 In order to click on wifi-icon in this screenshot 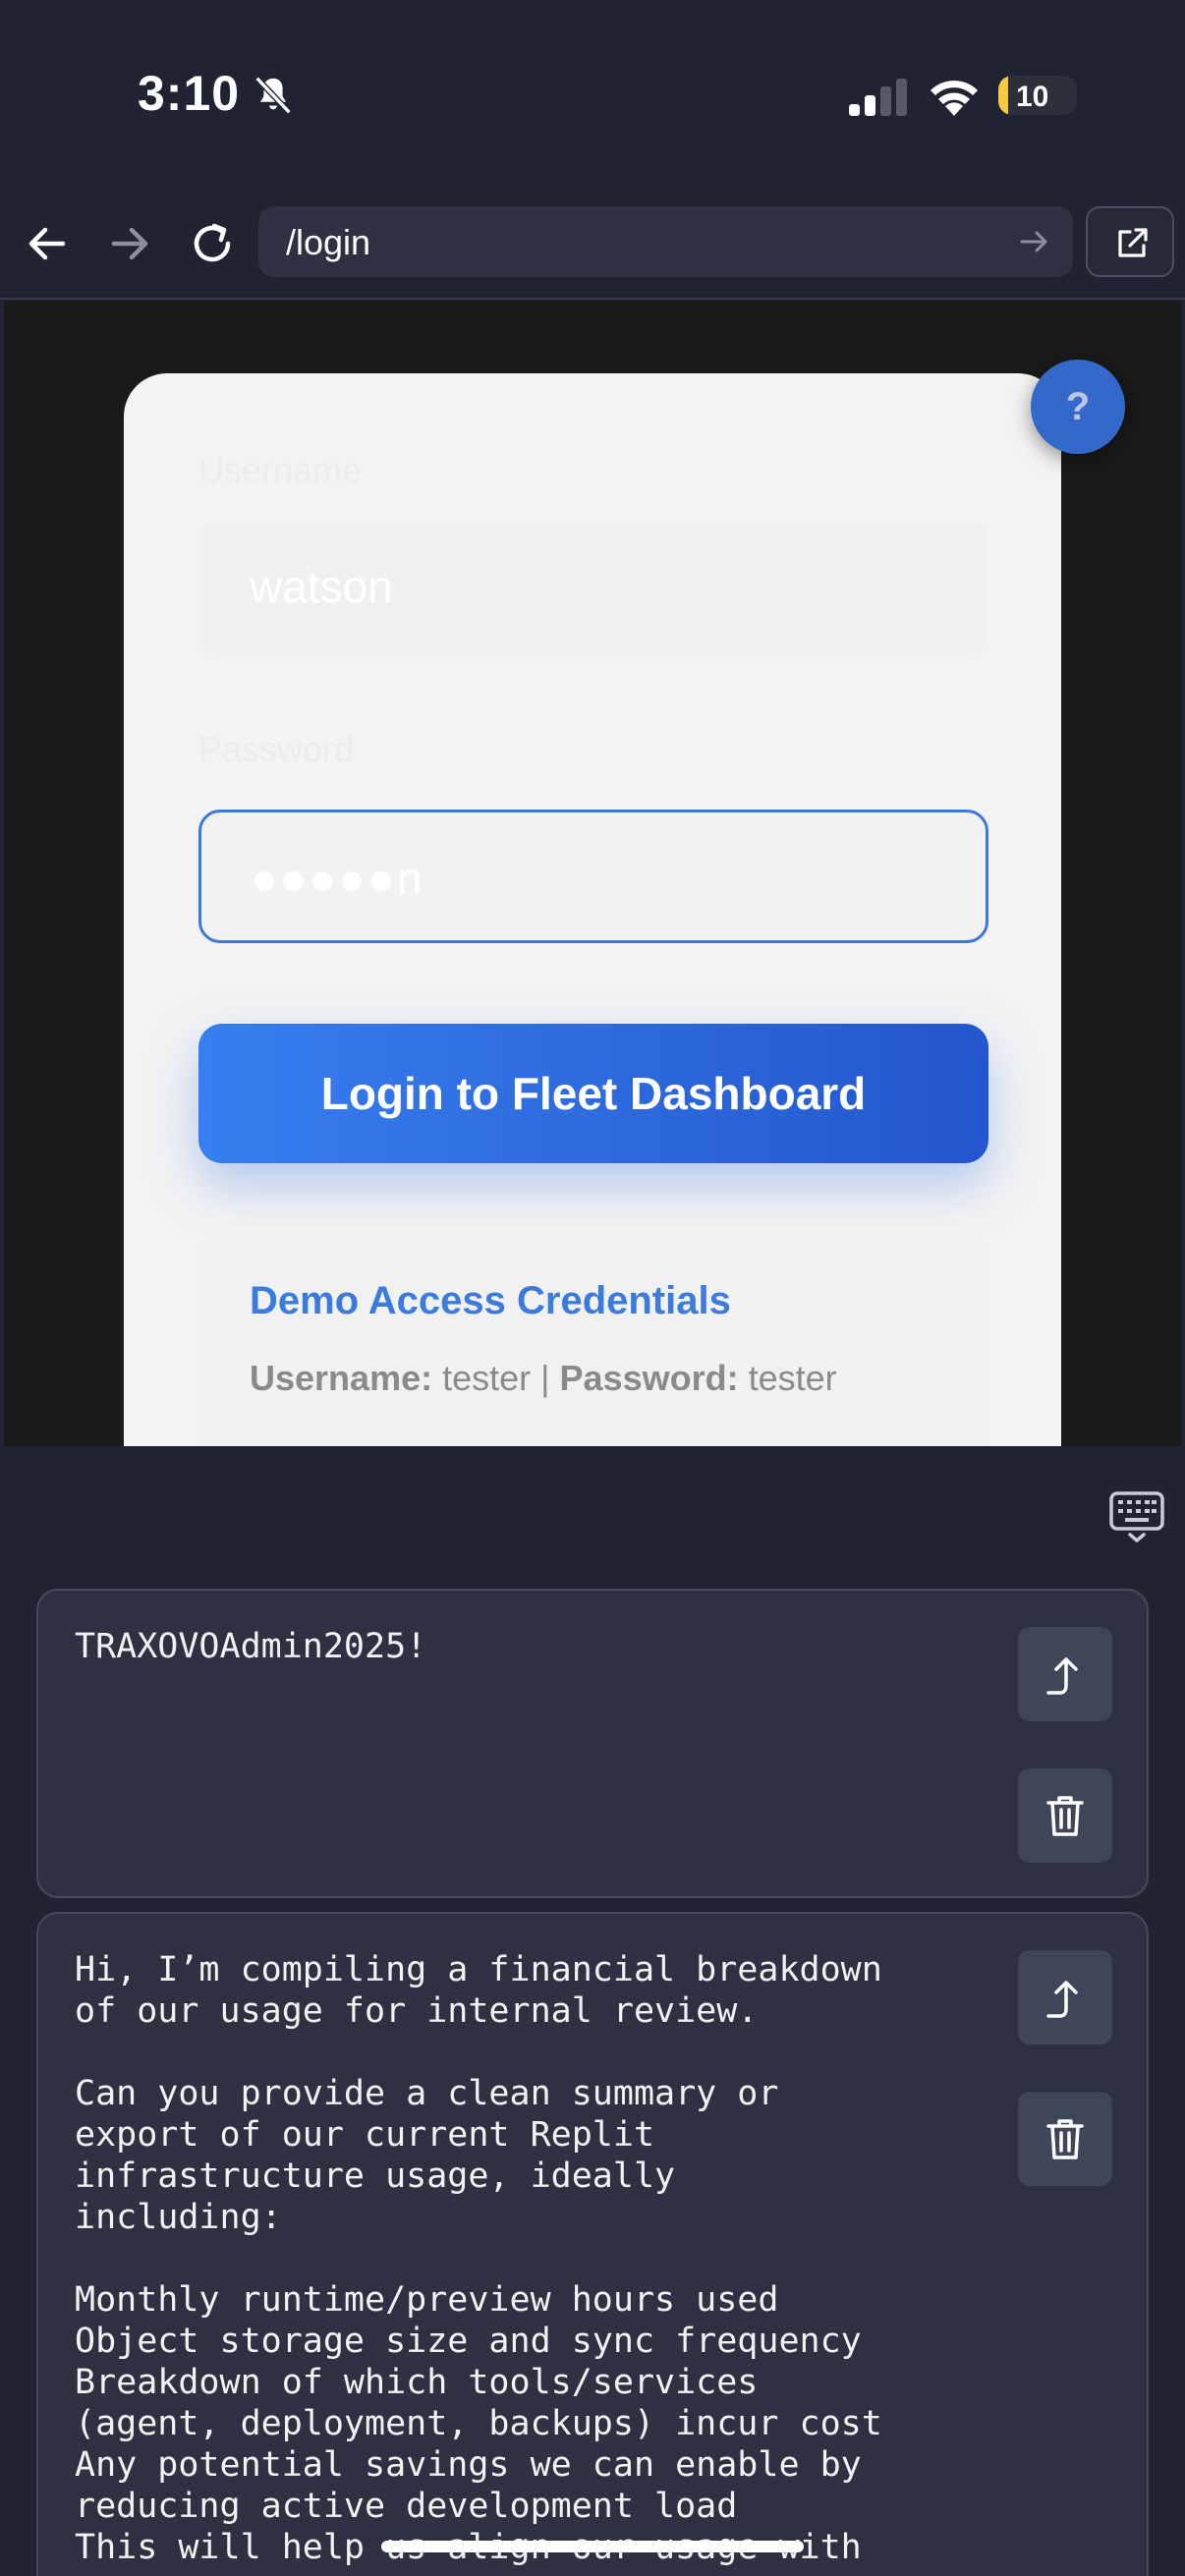, I will do `click(955, 98)`.